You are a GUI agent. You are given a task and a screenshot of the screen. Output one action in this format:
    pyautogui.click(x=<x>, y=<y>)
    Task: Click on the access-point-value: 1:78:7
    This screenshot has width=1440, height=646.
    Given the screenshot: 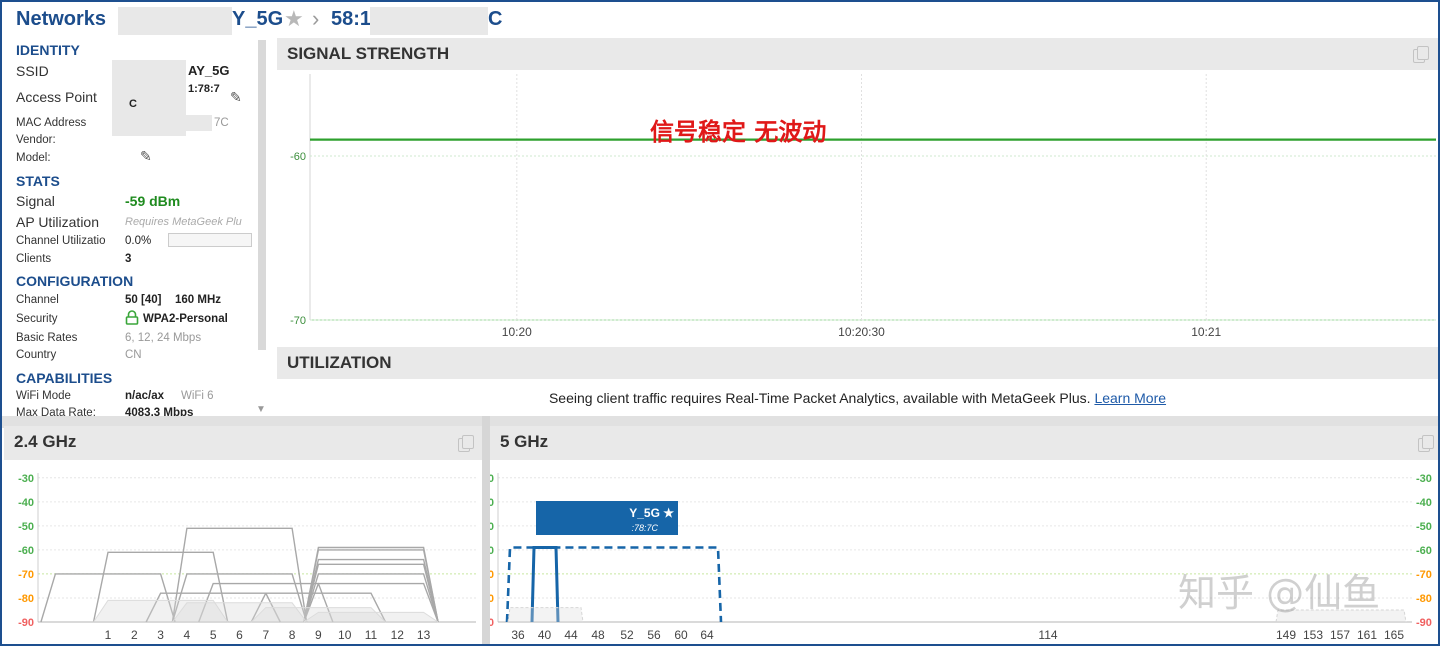 What is the action you would take?
    pyautogui.click(x=204, y=89)
    